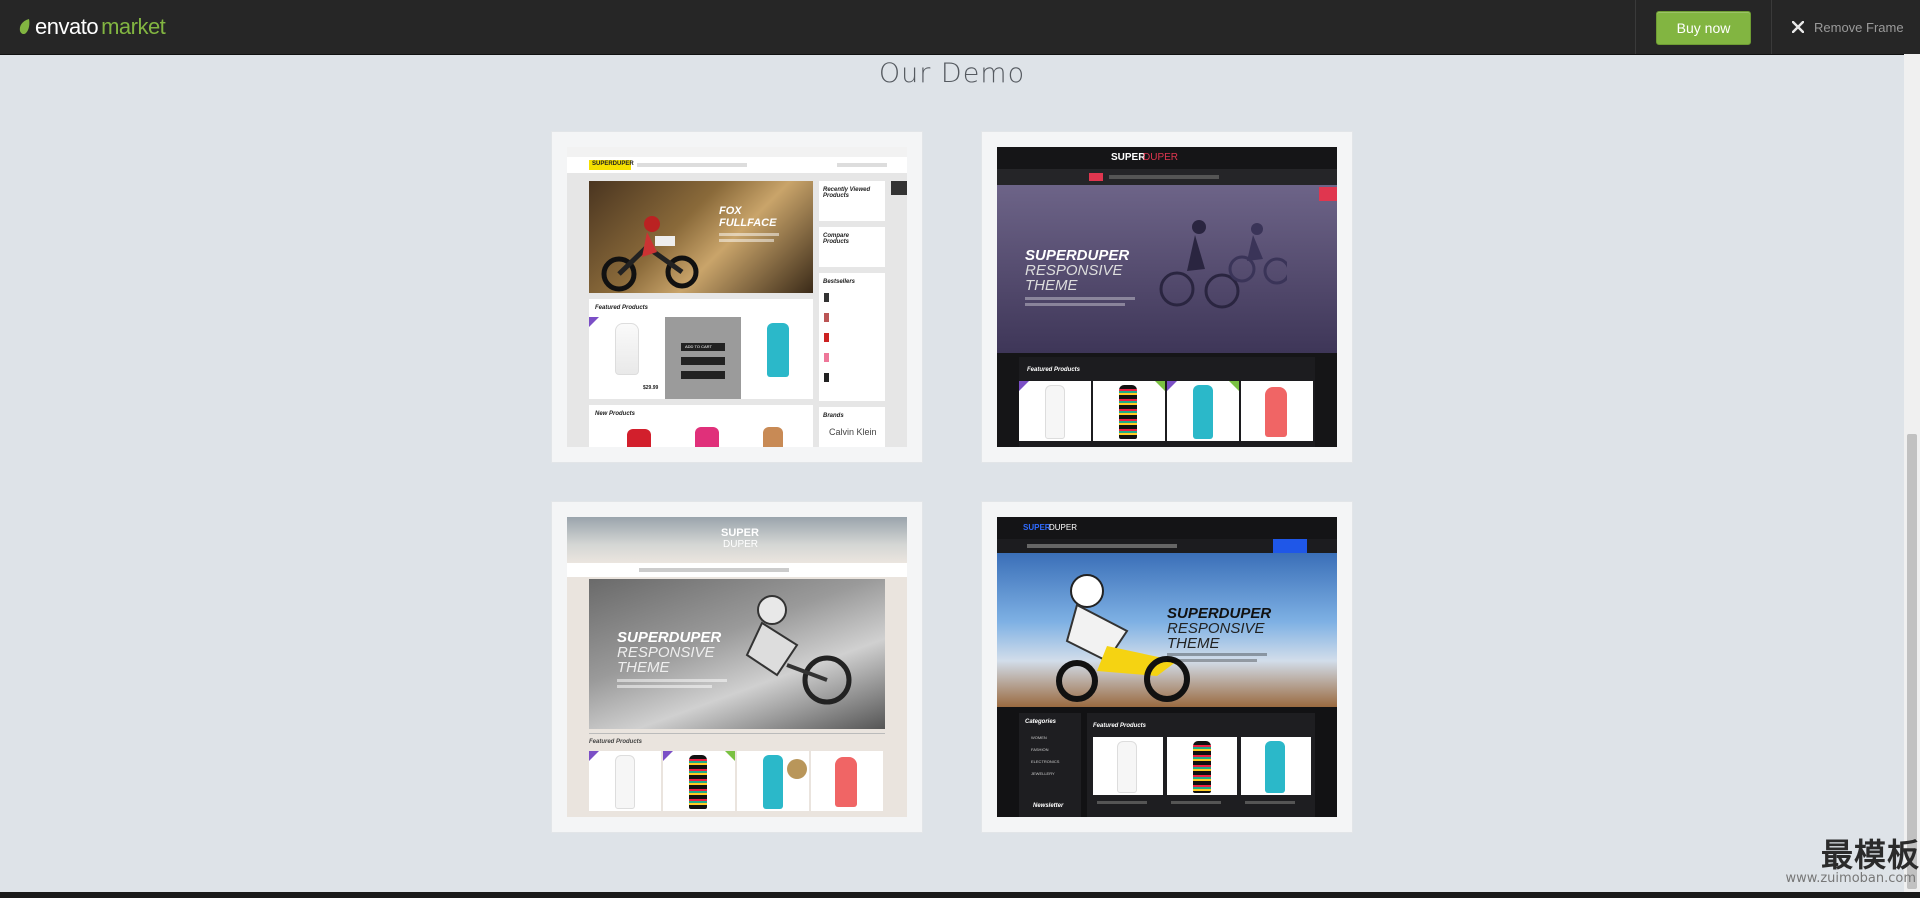 The width and height of the screenshot is (1920, 898). What do you see at coordinates (1161, 157) in the screenshot?
I see `demo2-brand-b: DUPER` at bounding box center [1161, 157].